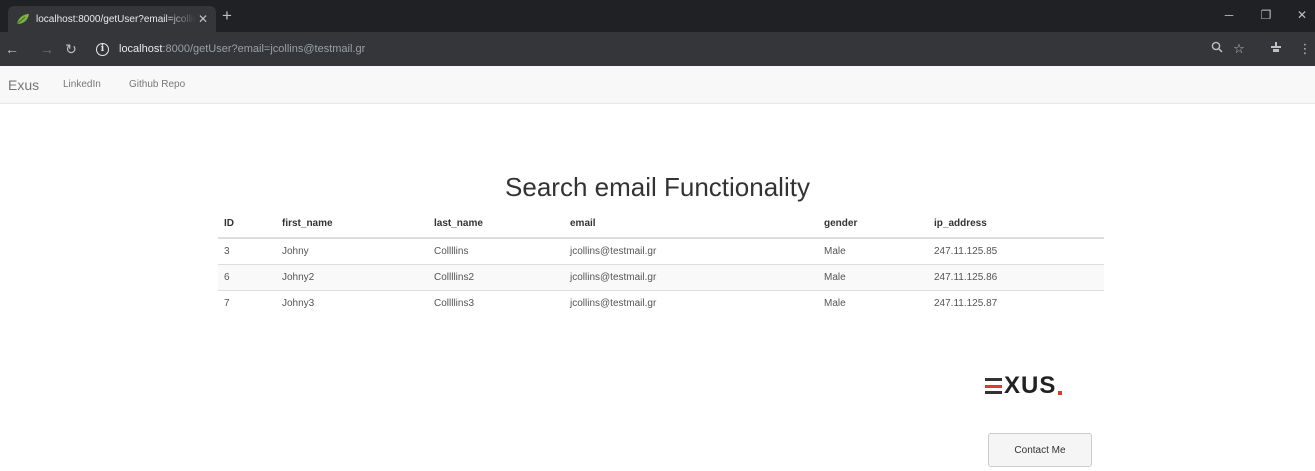 The image size is (1315, 471). Describe the element at coordinates (1266, 15) in the screenshot. I see `maximize-icon: ❐` at that location.